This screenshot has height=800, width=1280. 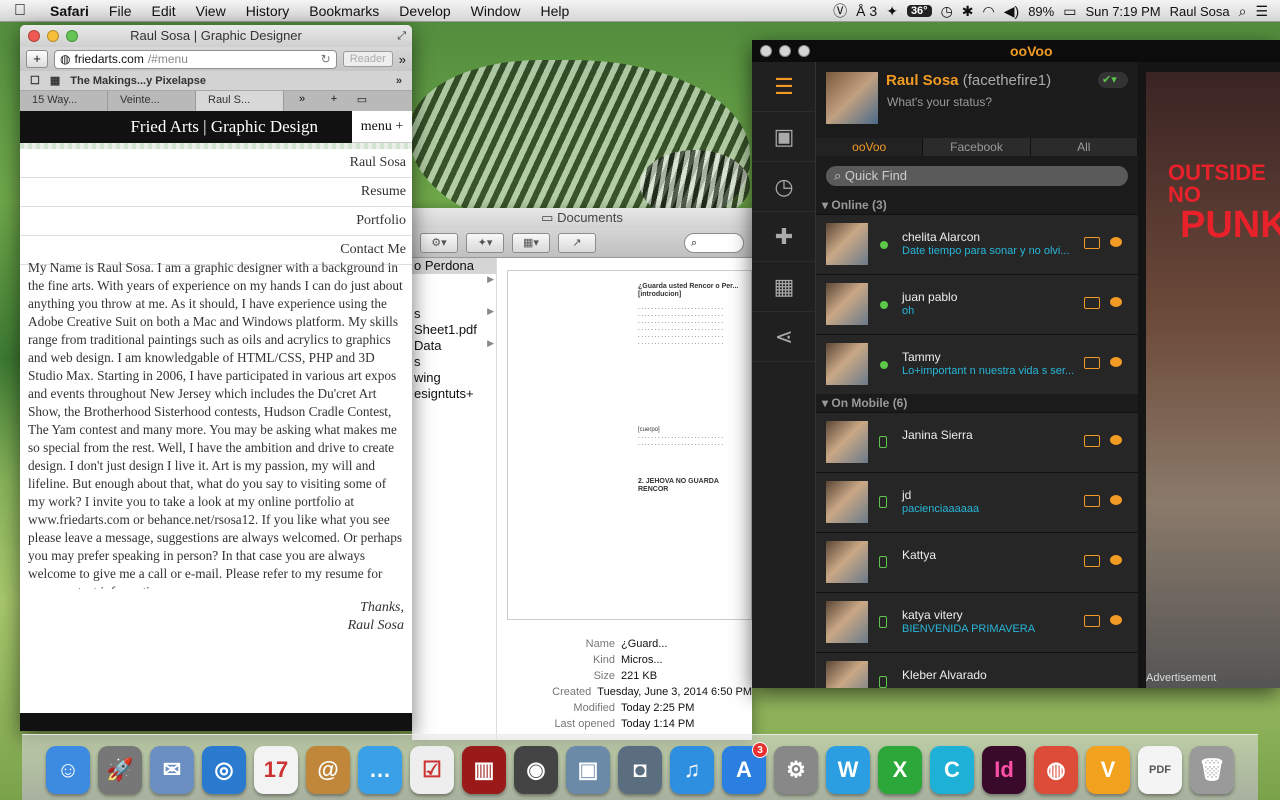 What do you see at coordinates (952, 770) in the screenshot?
I see `c-app-dock-icon: C` at bounding box center [952, 770].